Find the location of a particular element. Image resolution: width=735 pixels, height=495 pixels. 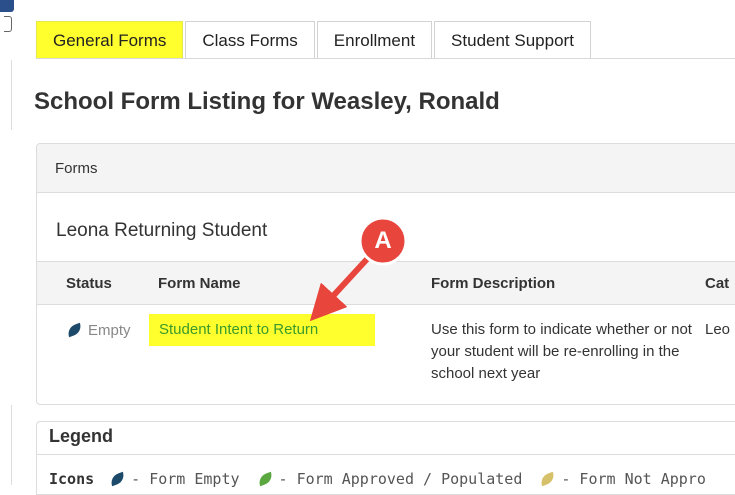

form-status: Empty is located at coordinates (98, 330).